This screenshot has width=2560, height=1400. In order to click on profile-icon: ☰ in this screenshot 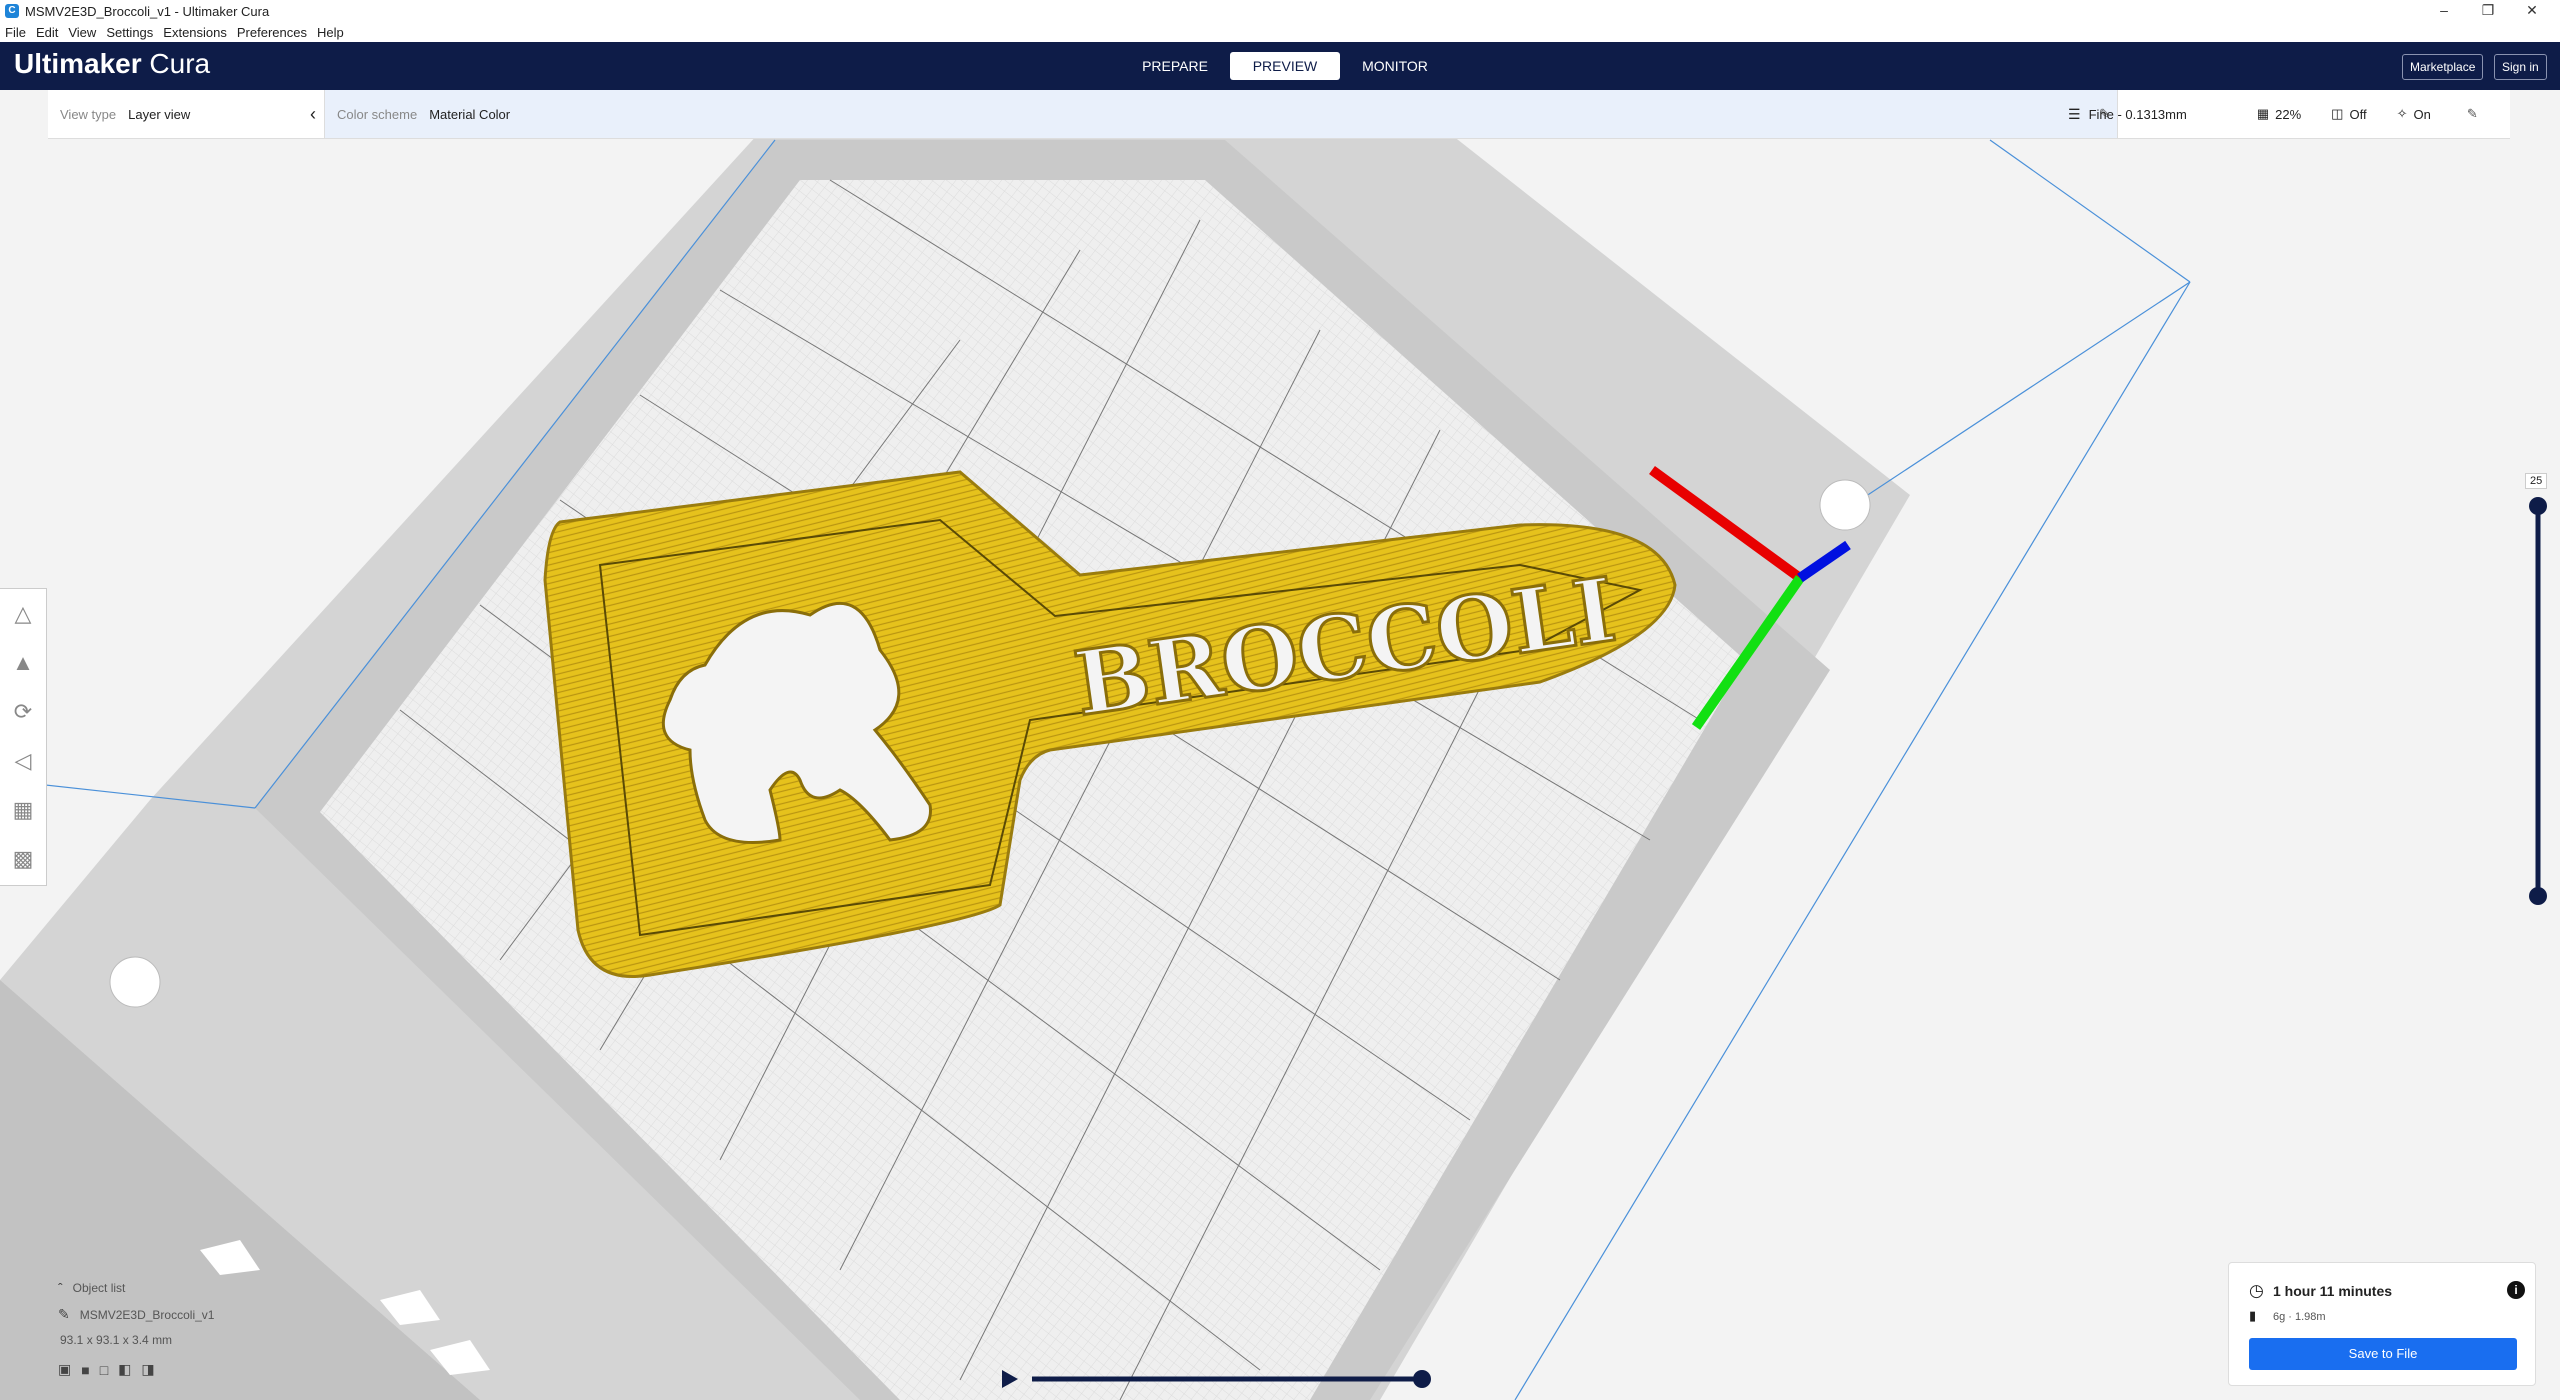, I will do `click(2074, 113)`.